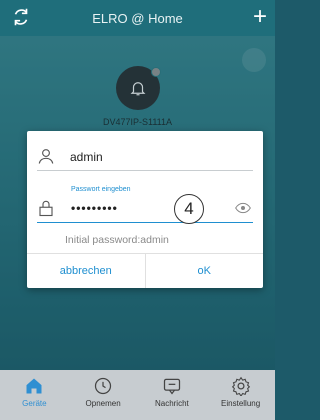 The width and height of the screenshot is (320, 420). What do you see at coordinates (117, 240) in the screenshot?
I see `password-hint: Initial password:admin` at bounding box center [117, 240].